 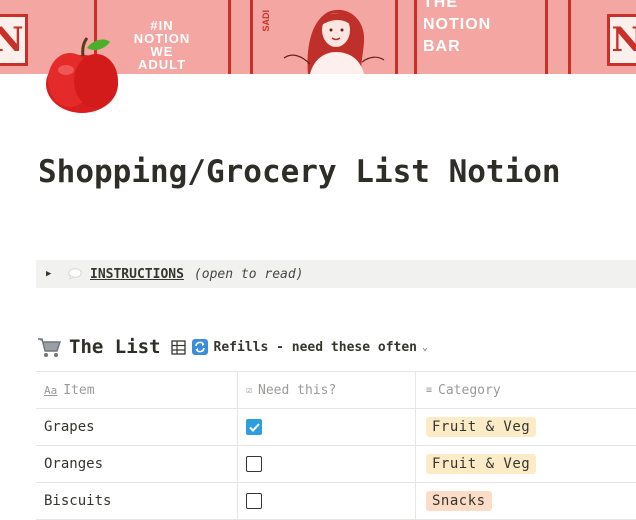 What do you see at coordinates (334, 41) in the screenshot?
I see `woman-illustration-icon` at bounding box center [334, 41].